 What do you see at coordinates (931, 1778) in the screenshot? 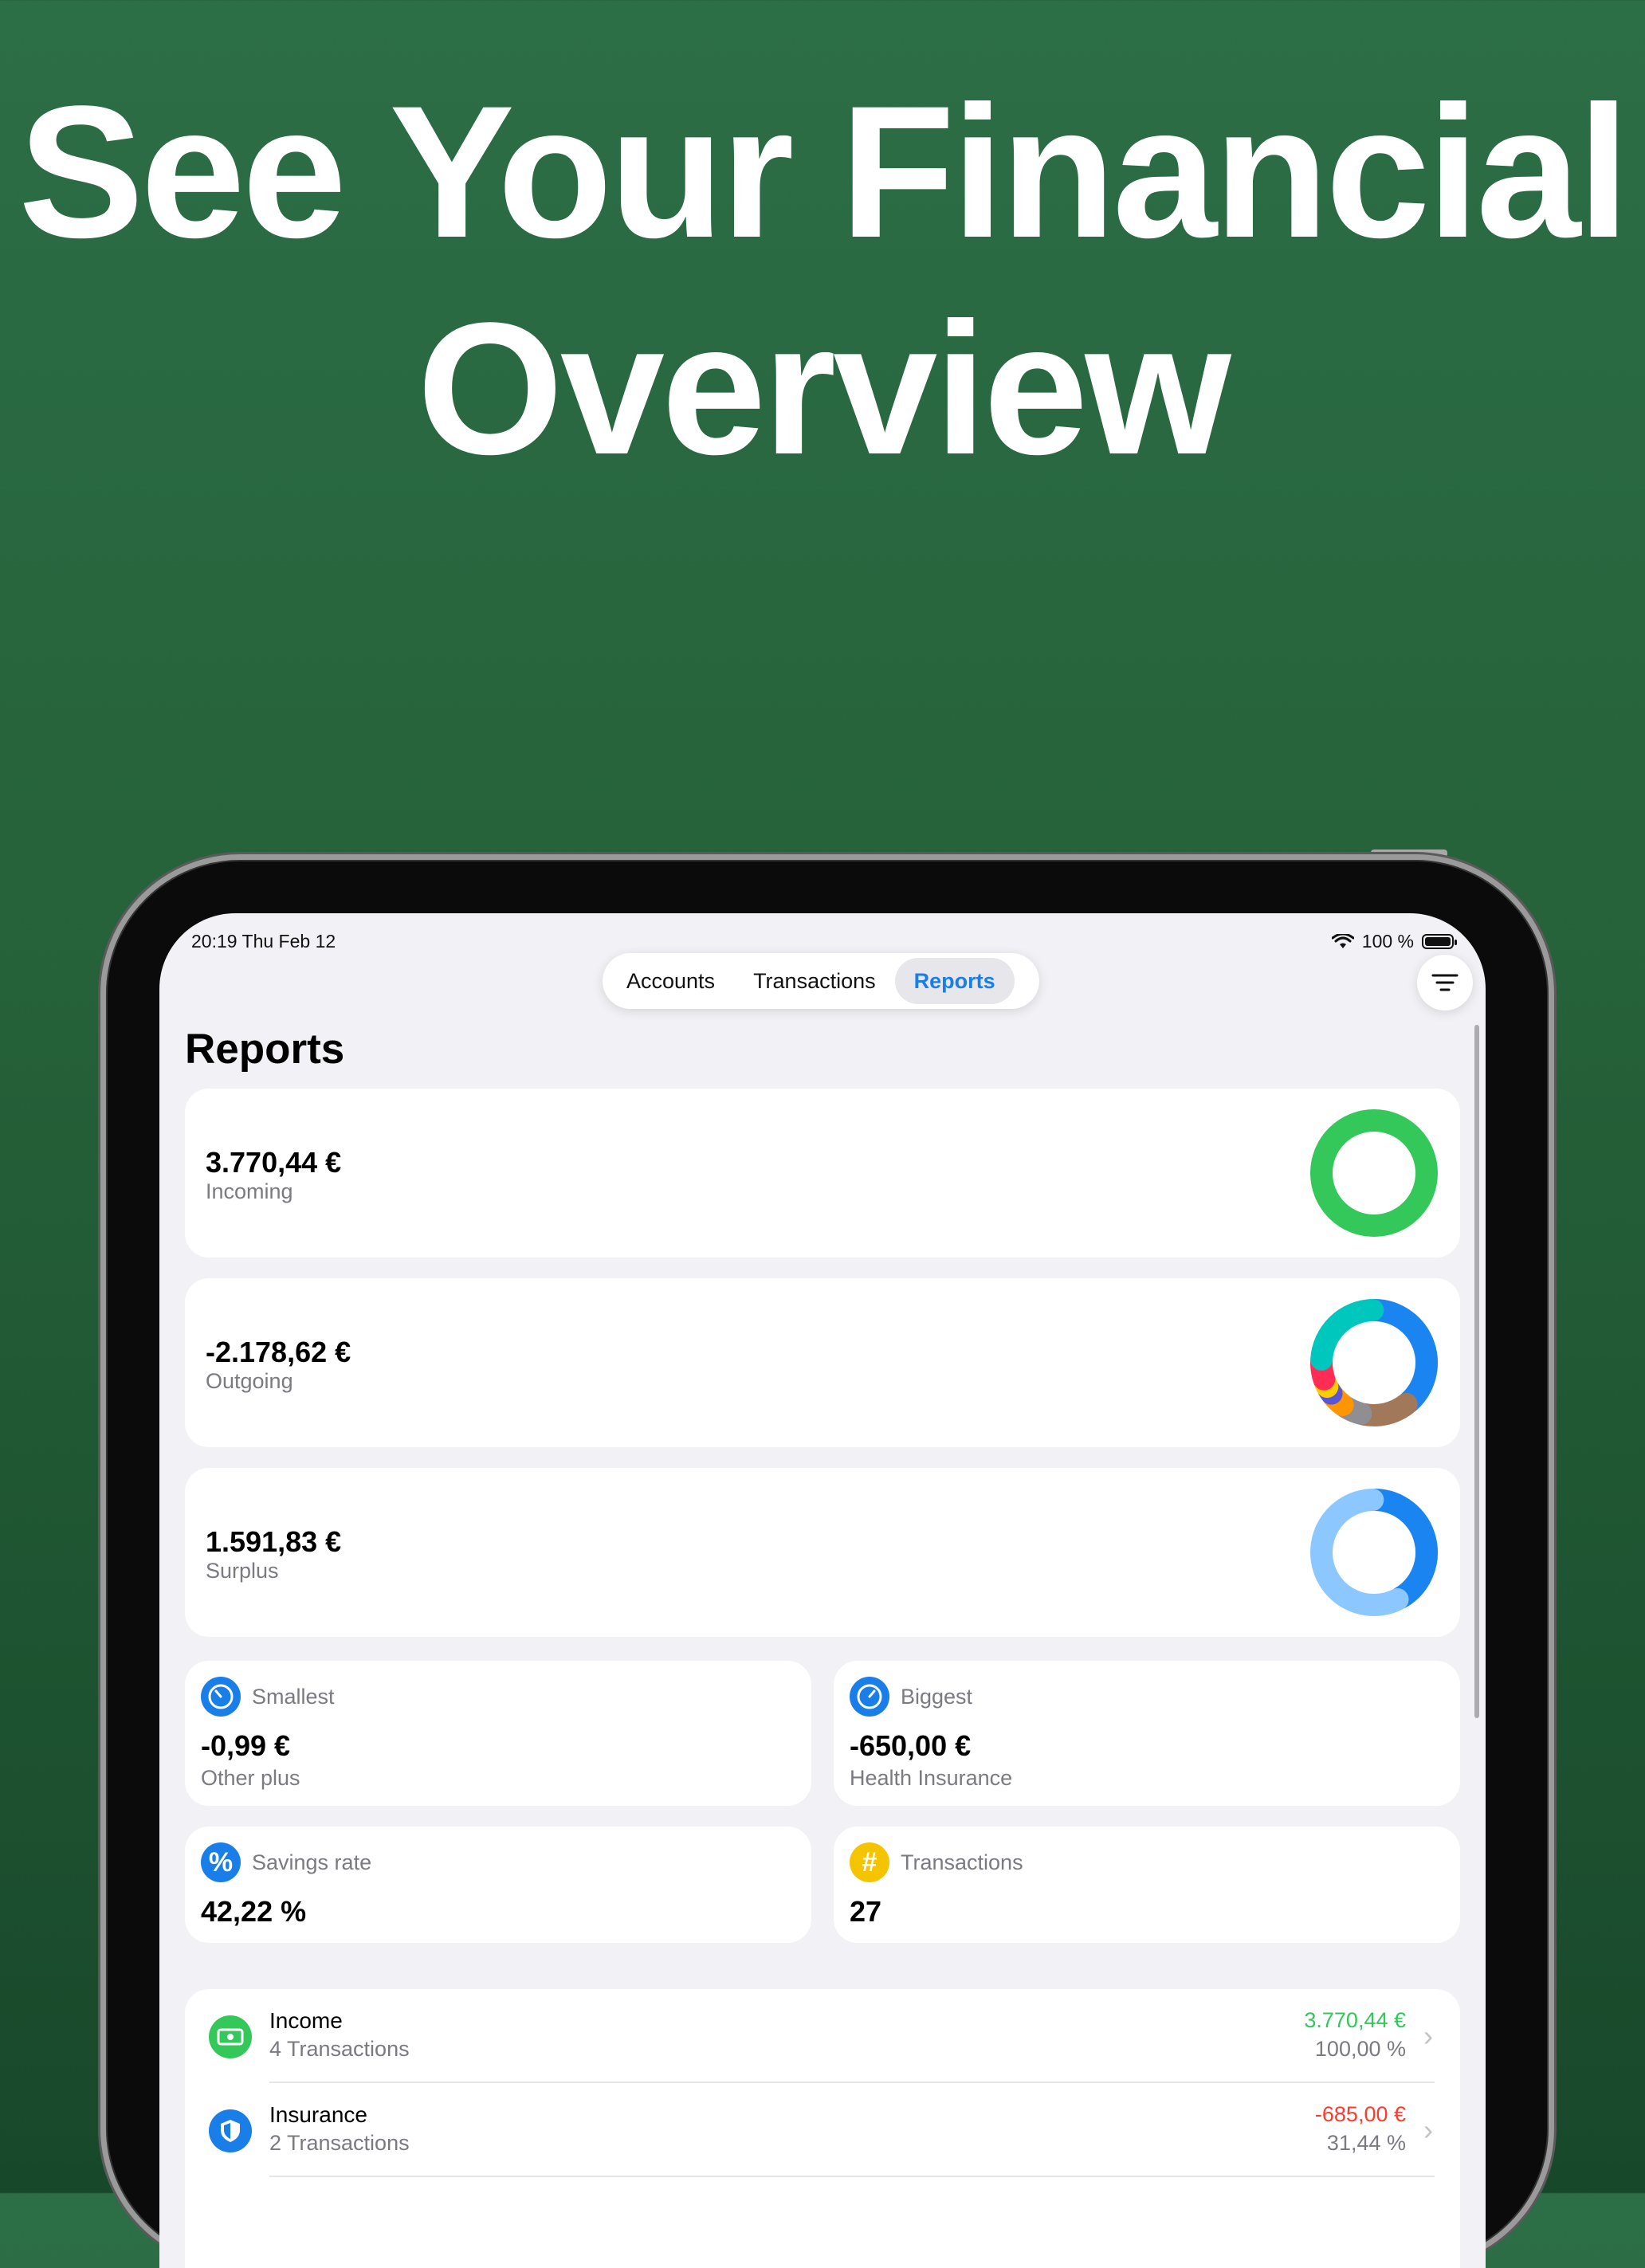
I see `biggest-sub: Health Insurance` at bounding box center [931, 1778].